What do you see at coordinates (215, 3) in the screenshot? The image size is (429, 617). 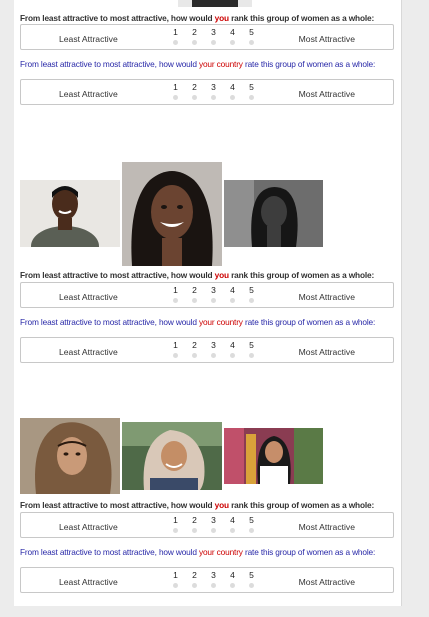 I see `group0-photo-partial` at bounding box center [215, 3].